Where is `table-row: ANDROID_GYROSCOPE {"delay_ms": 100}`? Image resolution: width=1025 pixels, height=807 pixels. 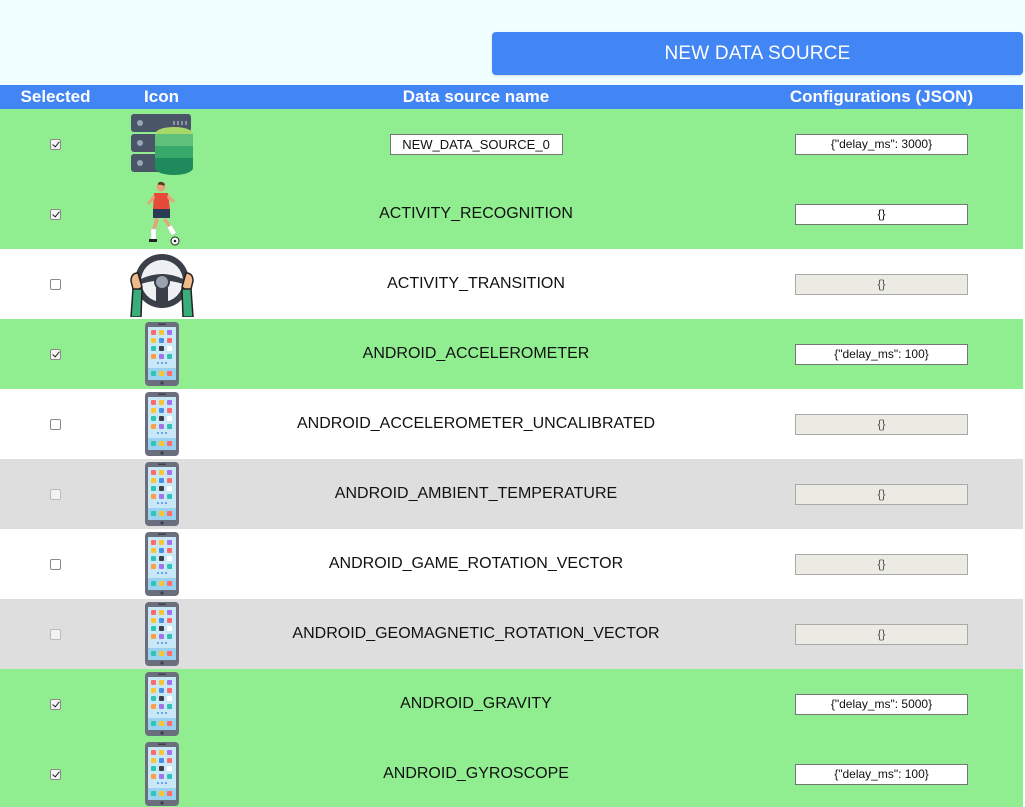
table-row: ANDROID_GYROSCOPE {"delay_ms": 100} is located at coordinates (511, 773).